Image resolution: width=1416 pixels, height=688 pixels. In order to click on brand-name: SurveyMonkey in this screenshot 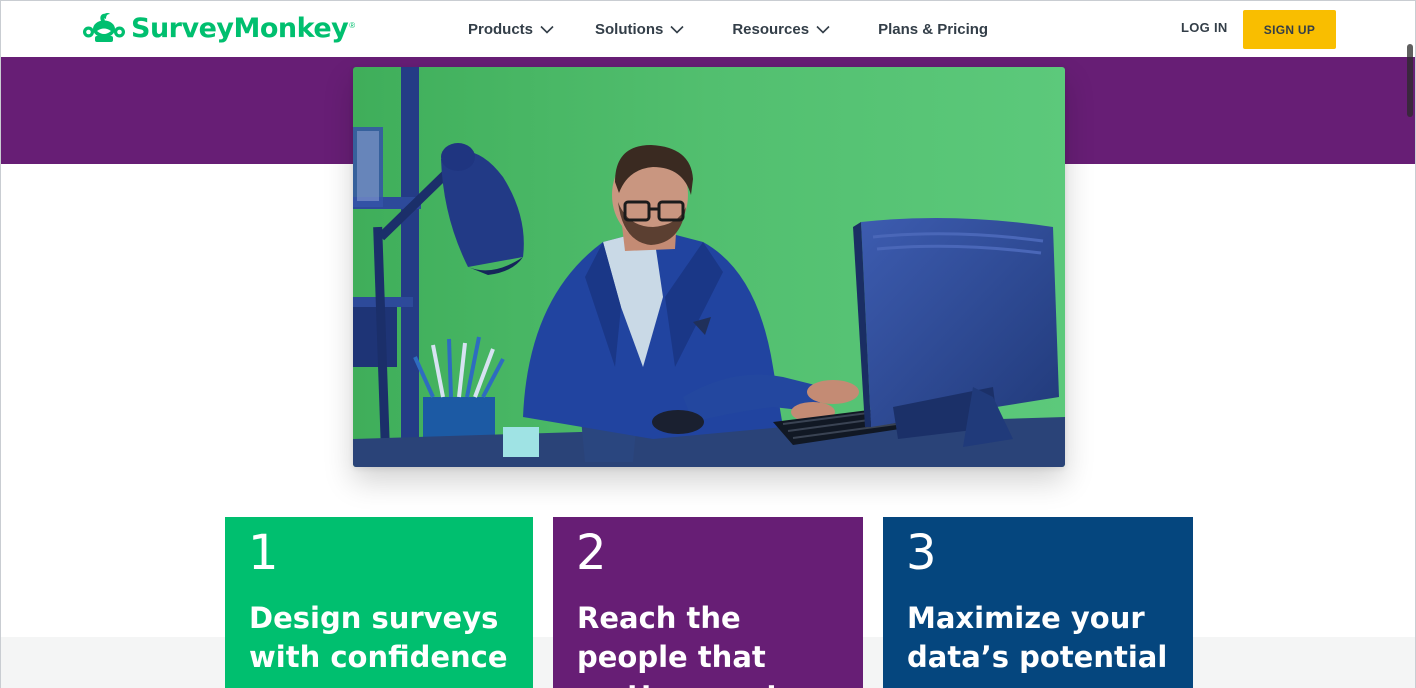, I will do `click(240, 28)`.